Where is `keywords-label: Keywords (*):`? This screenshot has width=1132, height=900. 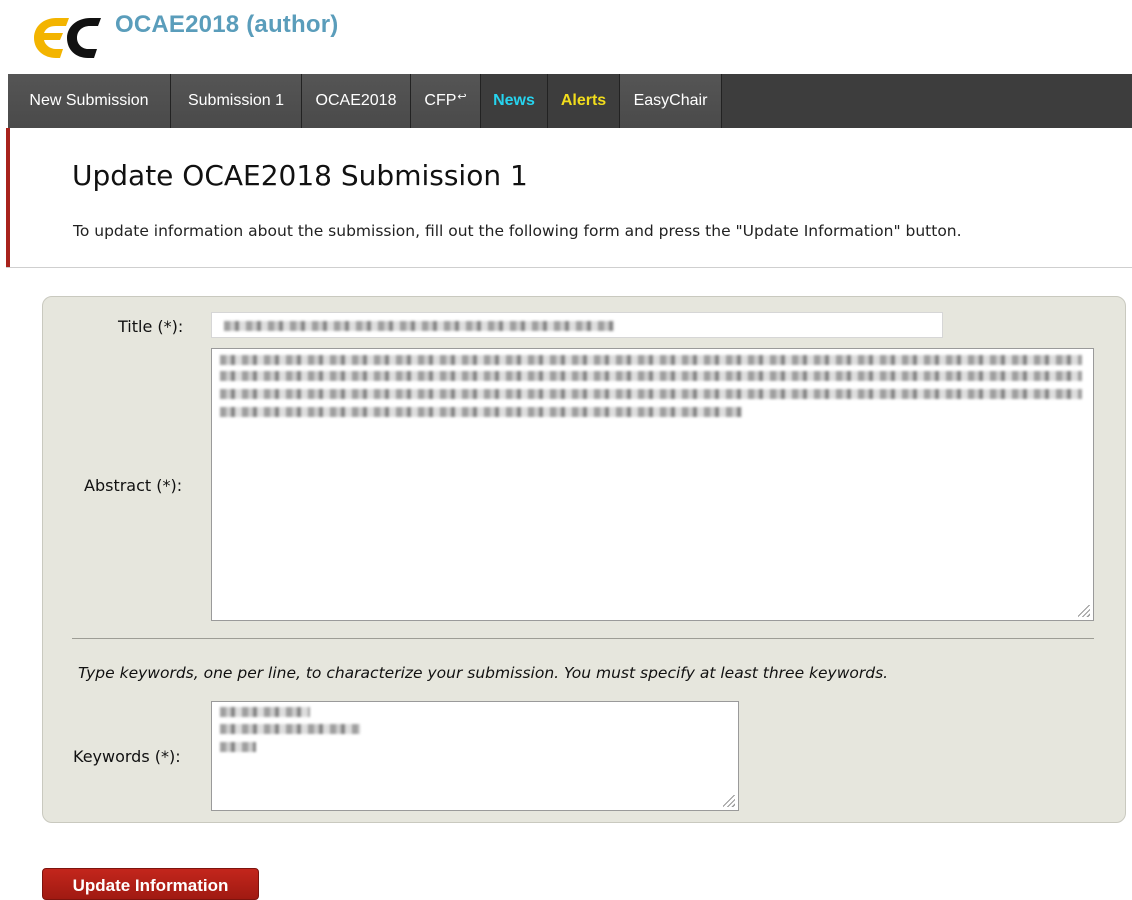
keywords-label: Keywords (*): is located at coordinates (127, 756).